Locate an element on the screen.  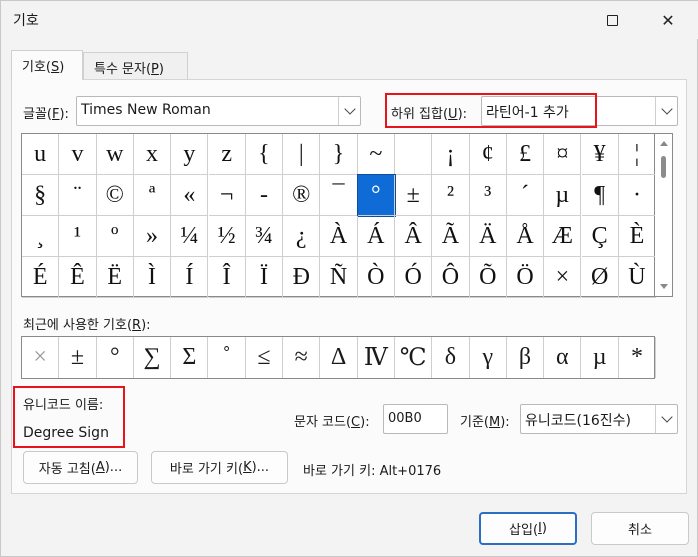
recent-symbol-cell: × is located at coordinates (41, 357).